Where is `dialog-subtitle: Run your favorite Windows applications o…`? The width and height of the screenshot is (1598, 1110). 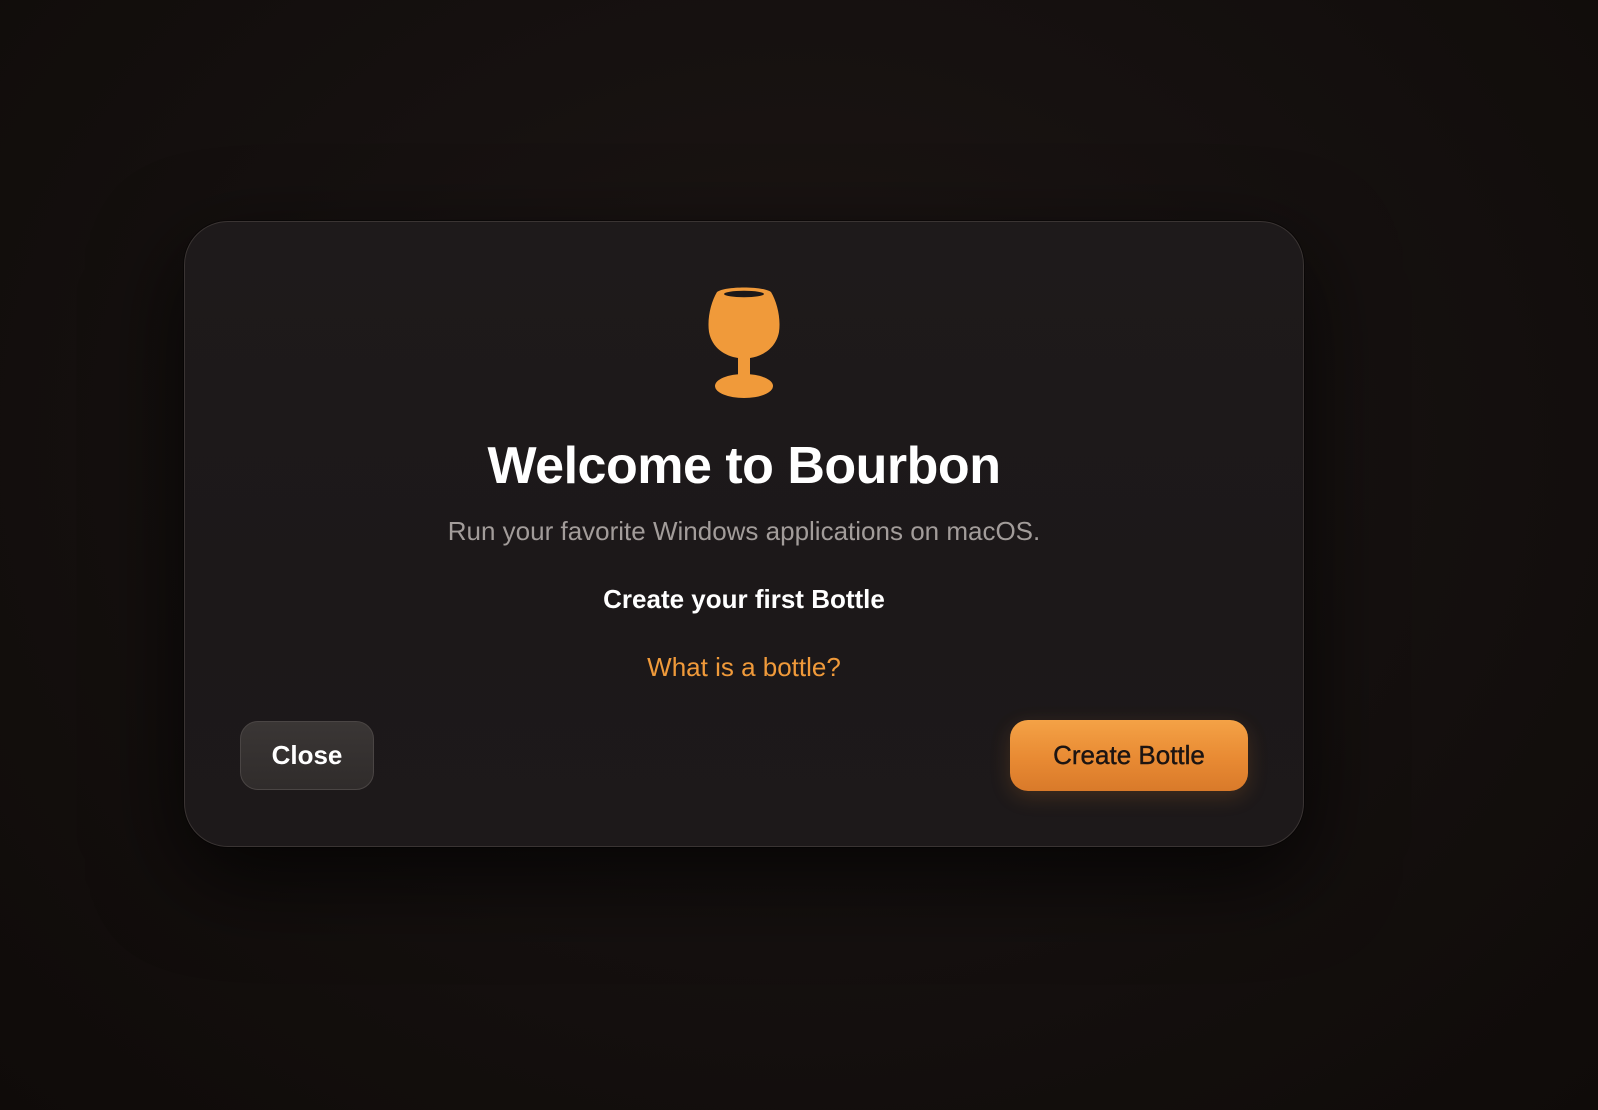
dialog-subtitle: Run your favorite Windows applications o… is located at coordinates (744, 531).